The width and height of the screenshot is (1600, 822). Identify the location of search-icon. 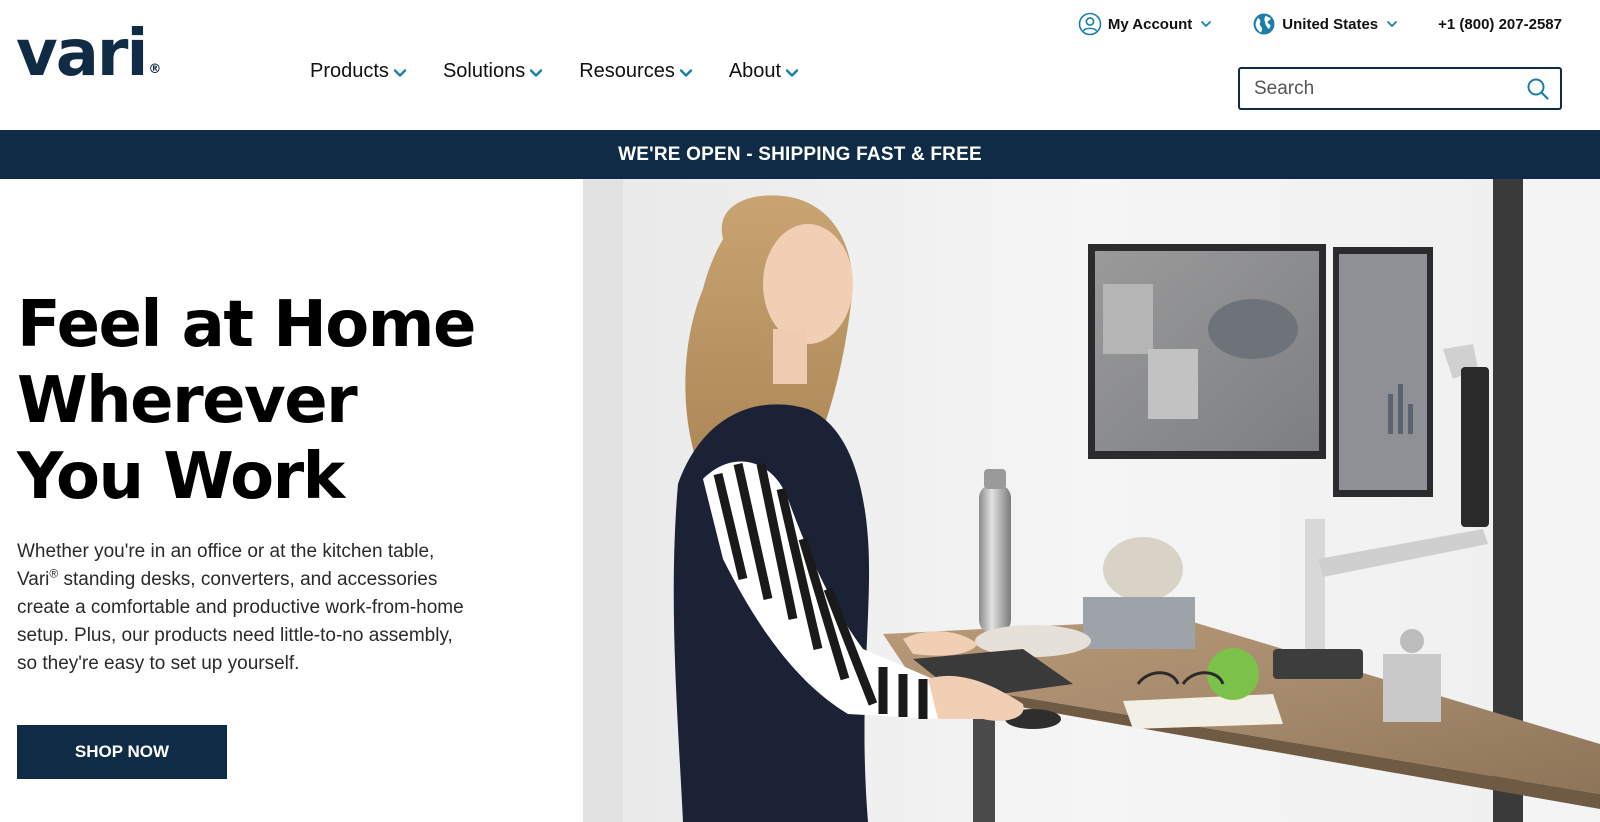
(1538, 89).